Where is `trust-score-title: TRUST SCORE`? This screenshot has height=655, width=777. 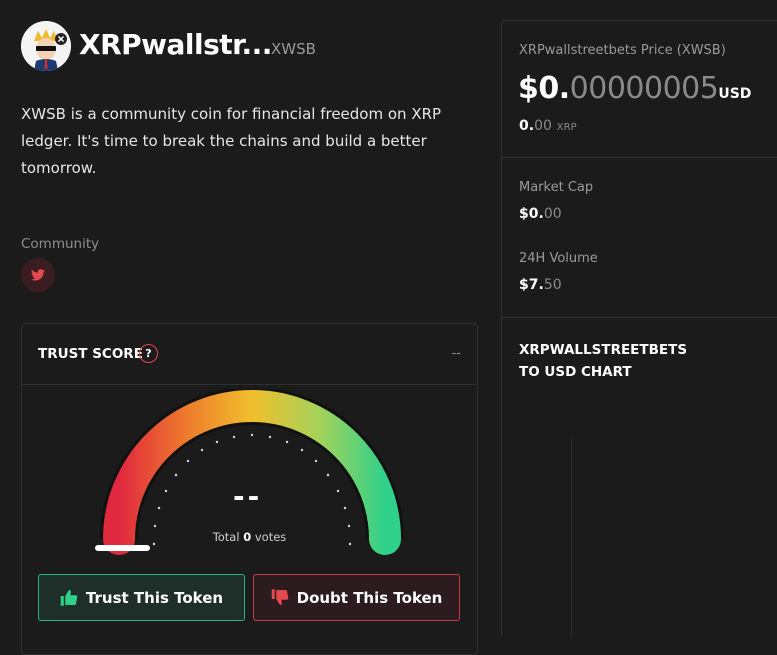
trust-score-title: TRUST SCORE is located at coordinates (90, 354).